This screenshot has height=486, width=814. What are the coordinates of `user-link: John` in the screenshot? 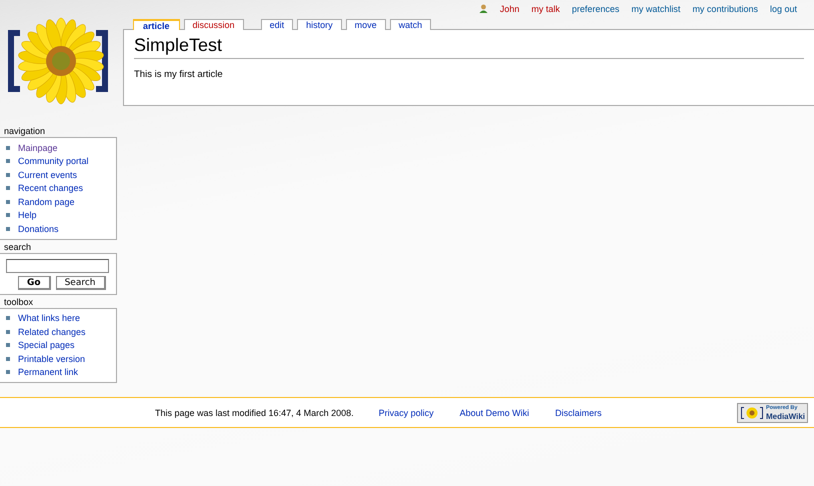 It's located at (510, 9).